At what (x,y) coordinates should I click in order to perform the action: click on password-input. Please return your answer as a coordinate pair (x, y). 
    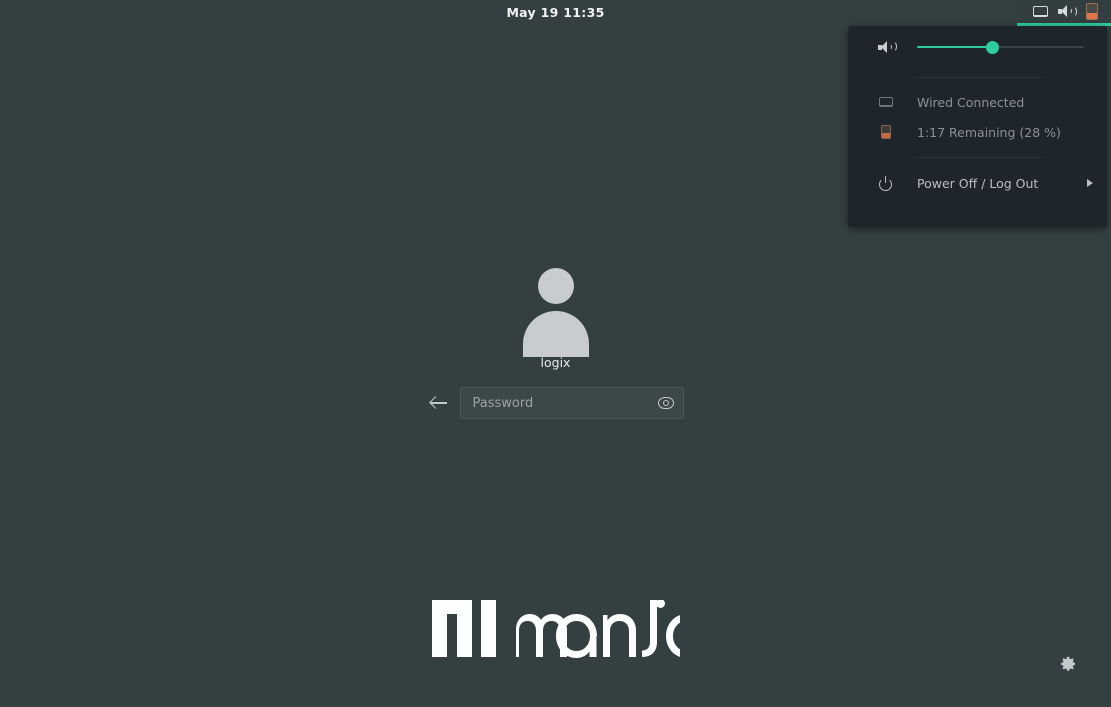
    Looking at the image, I should click on (562, 403).